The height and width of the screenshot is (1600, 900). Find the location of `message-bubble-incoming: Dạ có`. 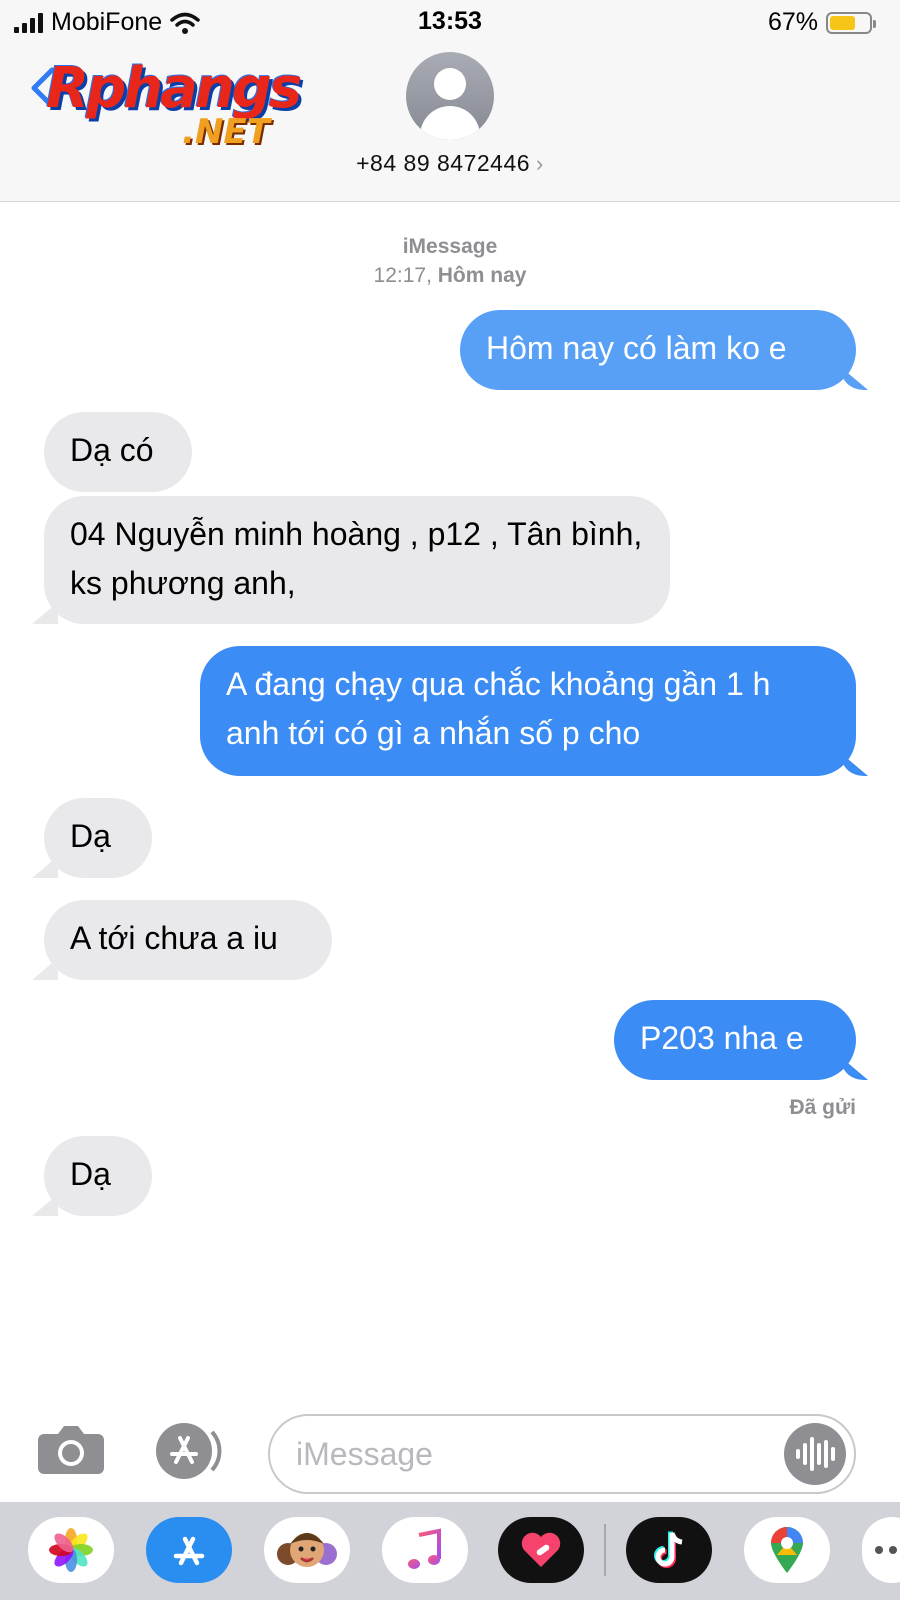

message-bubble-incoming: Dạ có is located at coordinates (118, 452).